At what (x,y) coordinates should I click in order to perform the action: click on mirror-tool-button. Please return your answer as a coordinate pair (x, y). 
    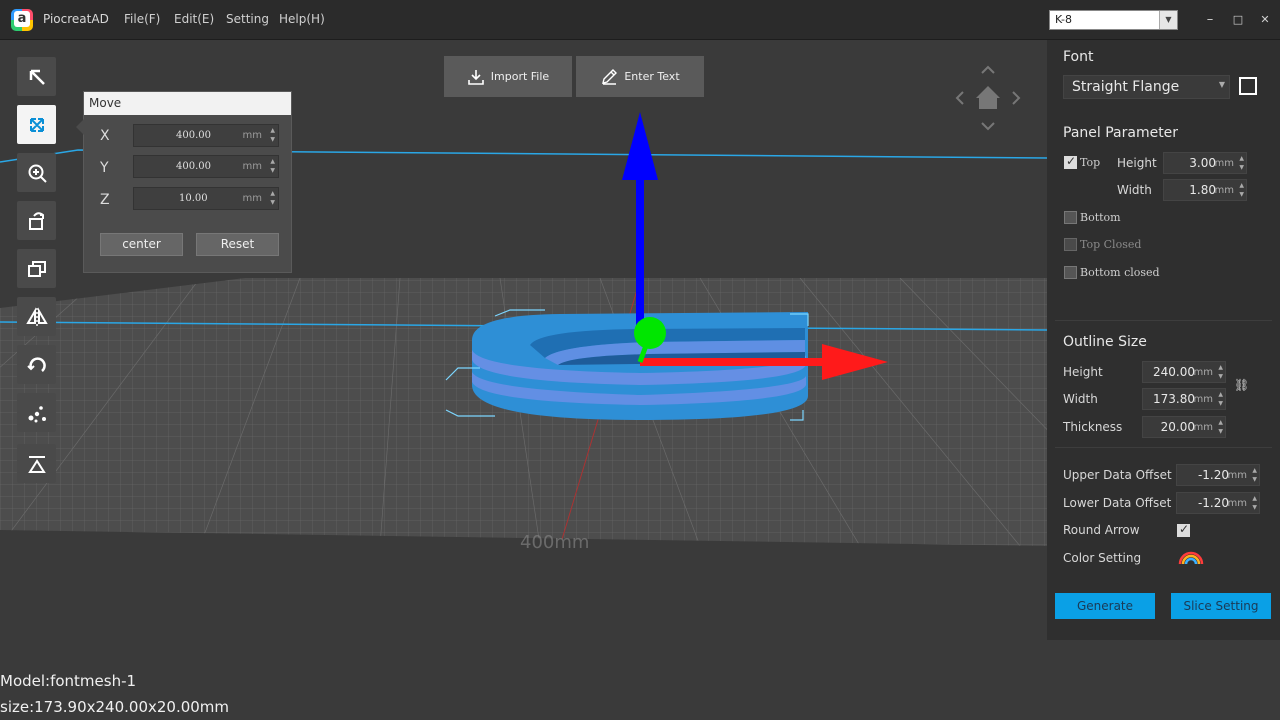
    Looking at the image, I should click on (36, 316).